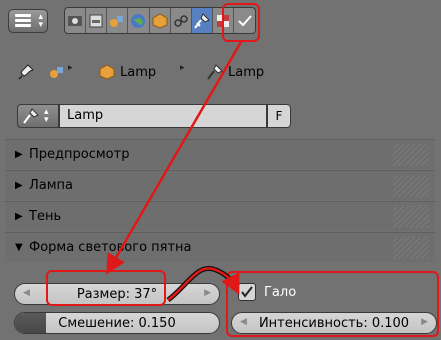  I want to click on slider-fill, so click(30, 323).